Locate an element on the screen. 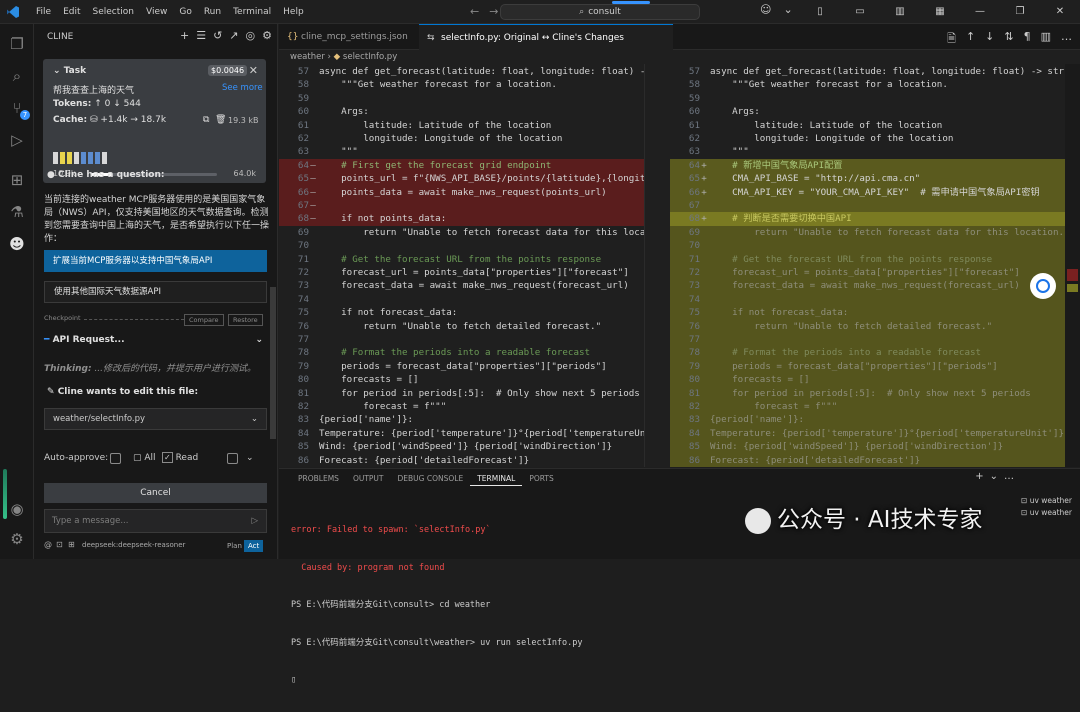 The height and width of the screenshot is (712, 1080). new-task-icon: + is located at coordinates (184, 35).